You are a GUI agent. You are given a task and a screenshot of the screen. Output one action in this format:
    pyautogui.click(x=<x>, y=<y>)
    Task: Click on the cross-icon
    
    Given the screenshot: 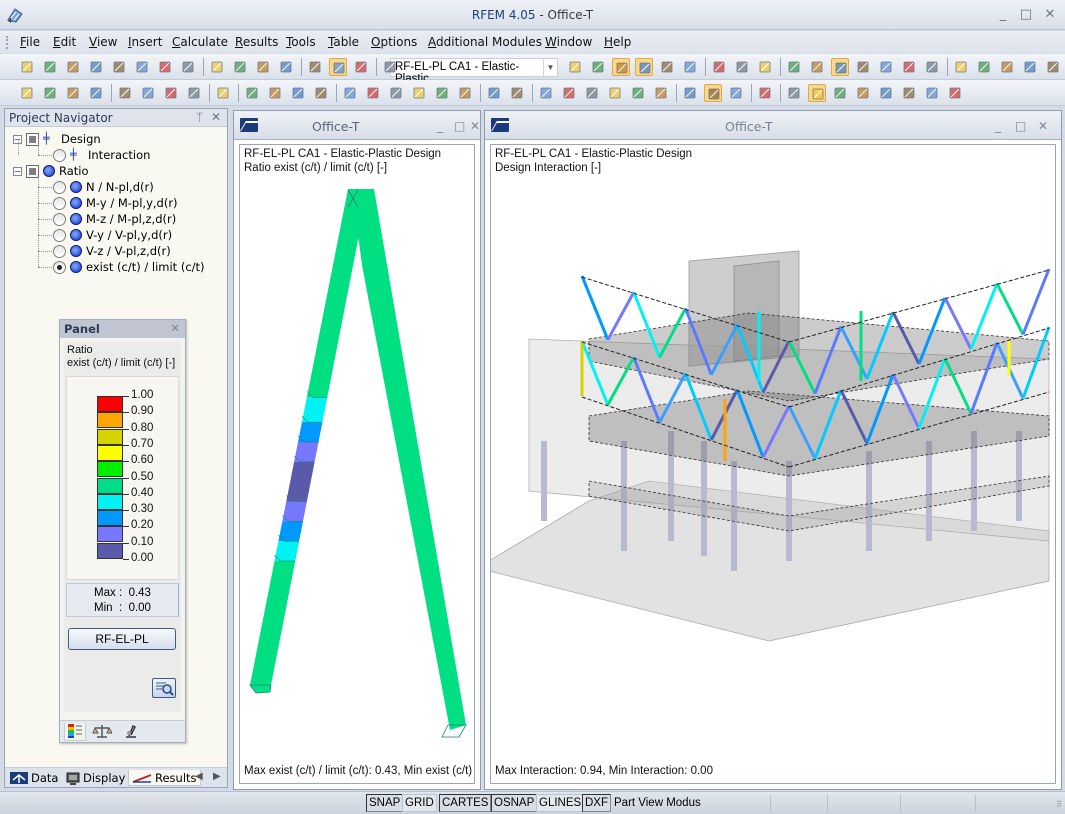 What is the action you would take?
    pyautogui.click(x=1007, y=67)
    